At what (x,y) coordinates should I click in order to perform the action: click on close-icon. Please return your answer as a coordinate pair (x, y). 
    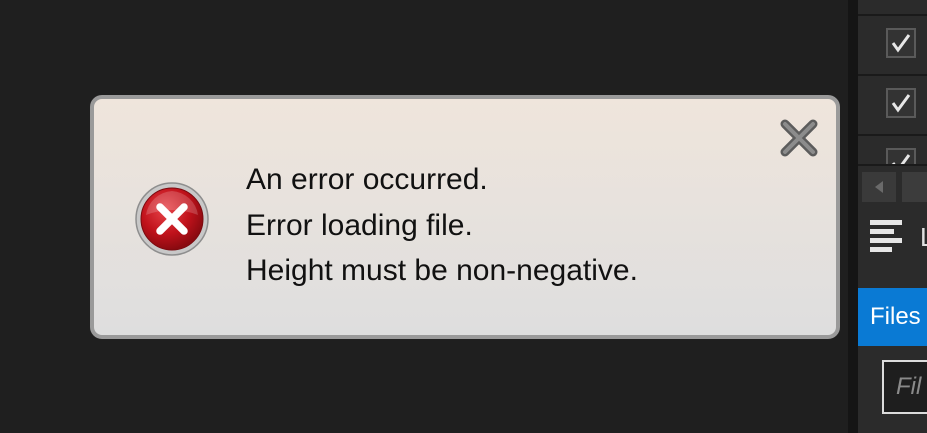
    Looking at the image, I should click on (799, 138).